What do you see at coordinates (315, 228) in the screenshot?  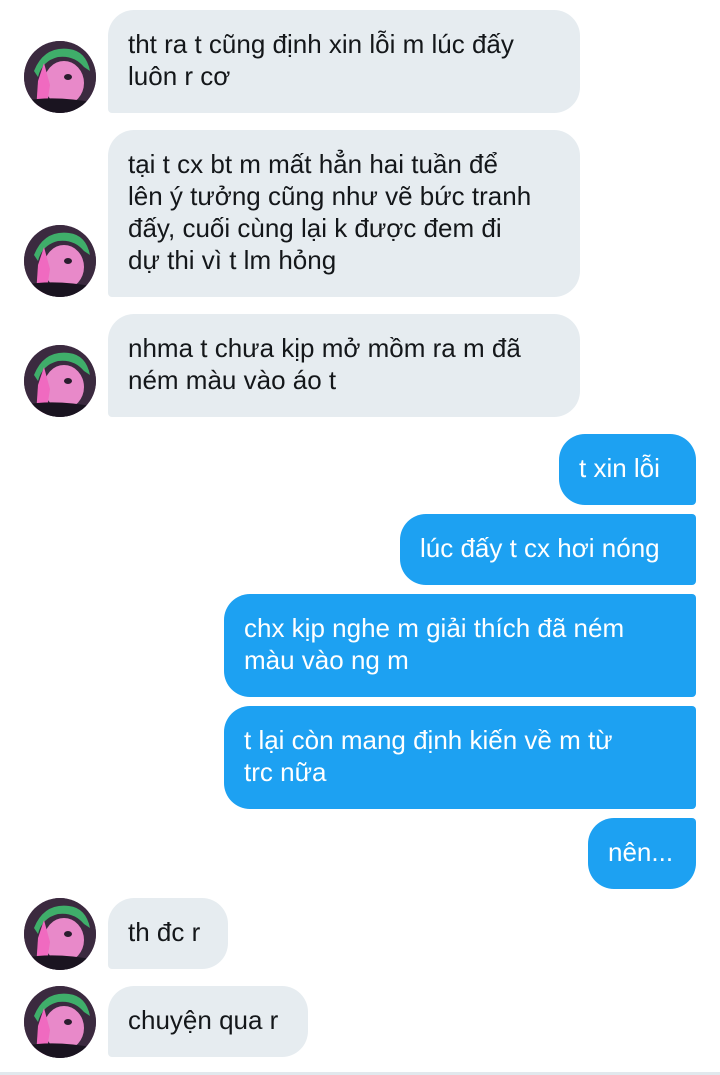 I see `message-text-line: đấy, cuối cùng lại k được đem đi` at bounding box center [315, 228].